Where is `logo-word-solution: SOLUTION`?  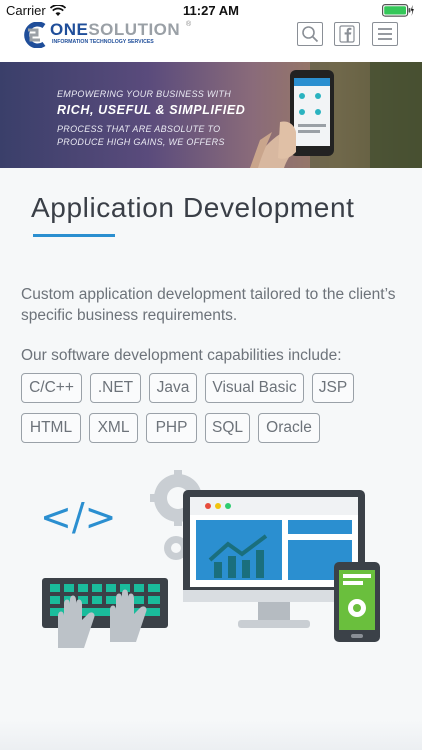
logo-word-solution: SOLUTION is located at coordinates (134, 29).